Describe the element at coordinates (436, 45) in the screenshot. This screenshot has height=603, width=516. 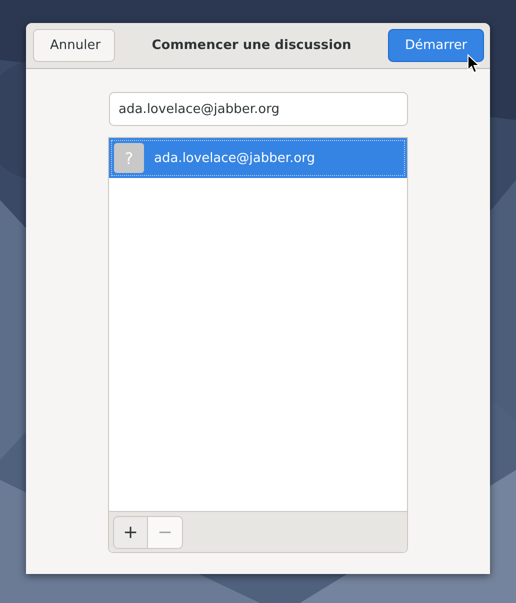
I see `start-button: Démarrer` at that location.